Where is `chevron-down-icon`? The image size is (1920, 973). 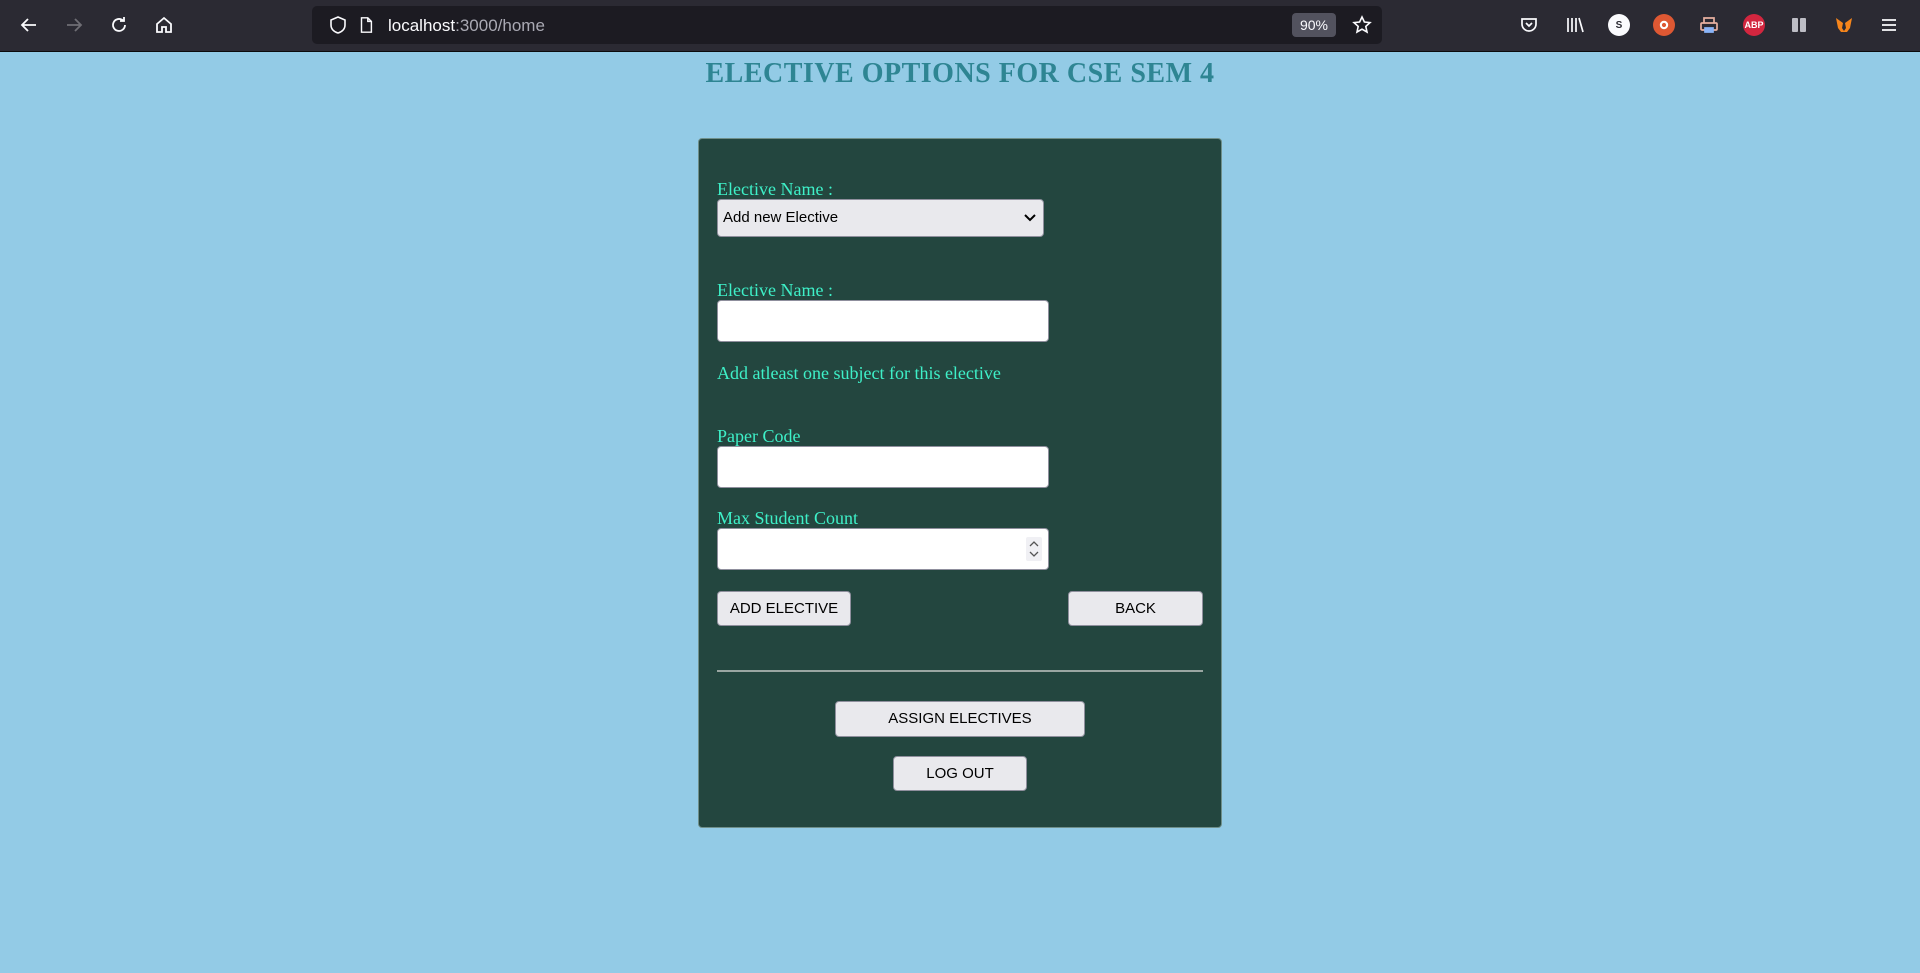
chevron-down-icon is located at coordinates (1030, 218).